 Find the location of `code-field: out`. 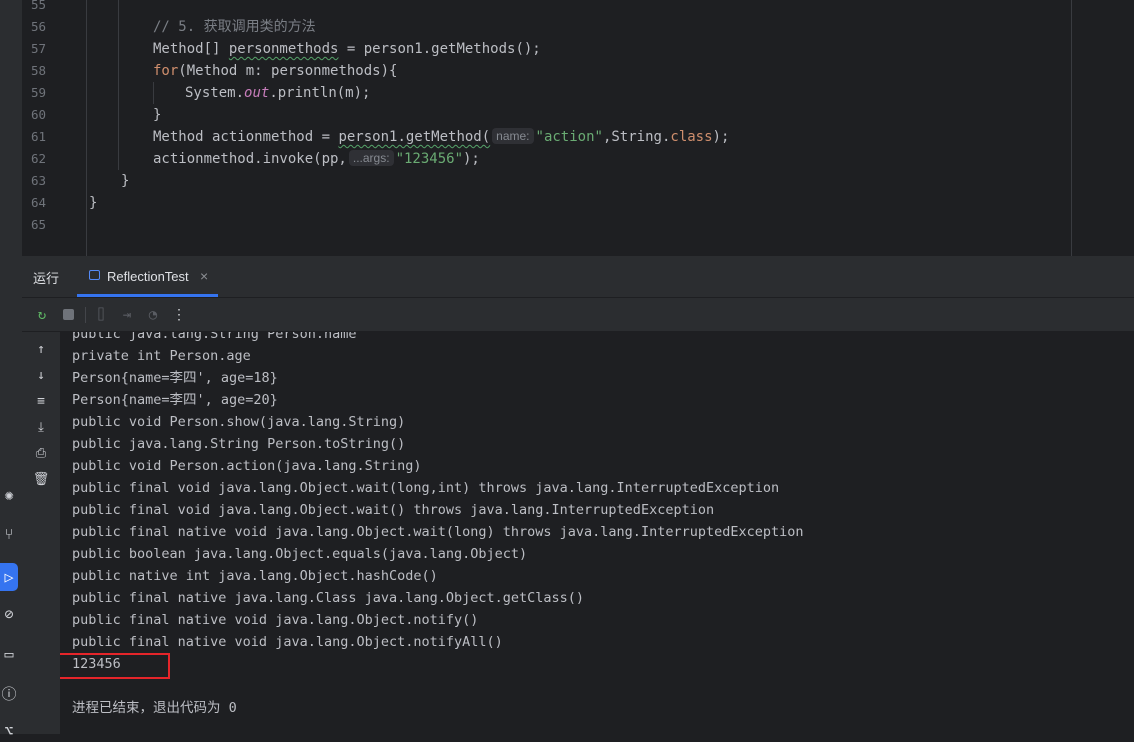

code-field: out is located at coordinates (257, 93).